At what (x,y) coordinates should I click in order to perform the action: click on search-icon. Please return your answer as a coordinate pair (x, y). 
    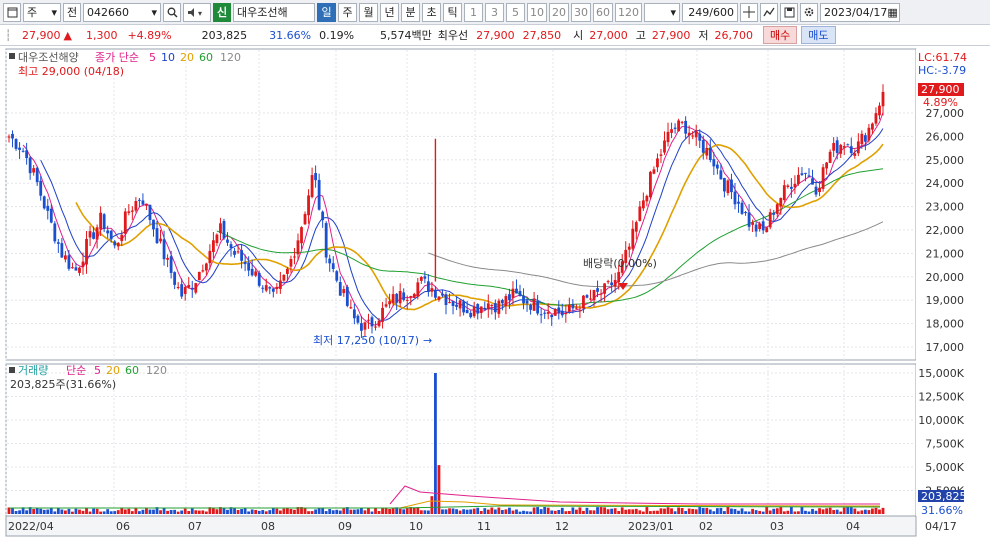
    Looking at the image, I should click on (172, 12).